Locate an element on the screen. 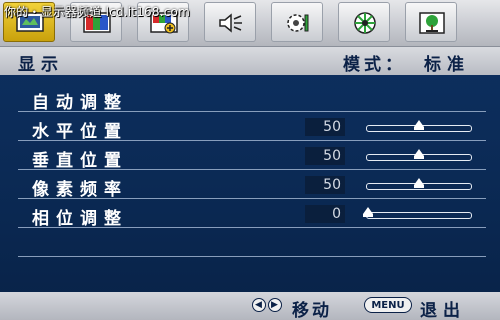  menu-item-phase: 相位调整 0 is located at coordinates (250, 214).